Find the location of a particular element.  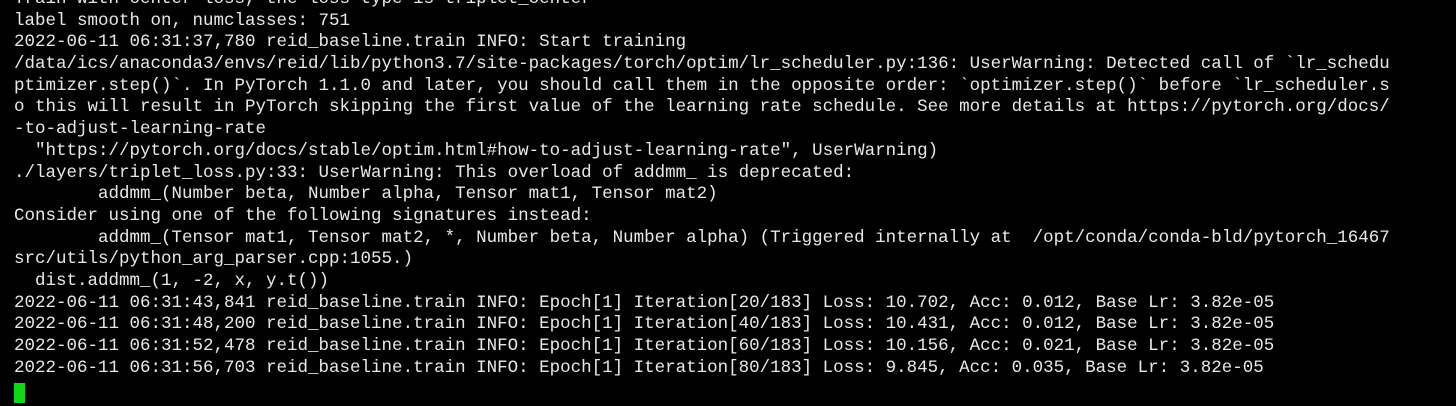

terminal-cursor is located at coordinates (19, 393).